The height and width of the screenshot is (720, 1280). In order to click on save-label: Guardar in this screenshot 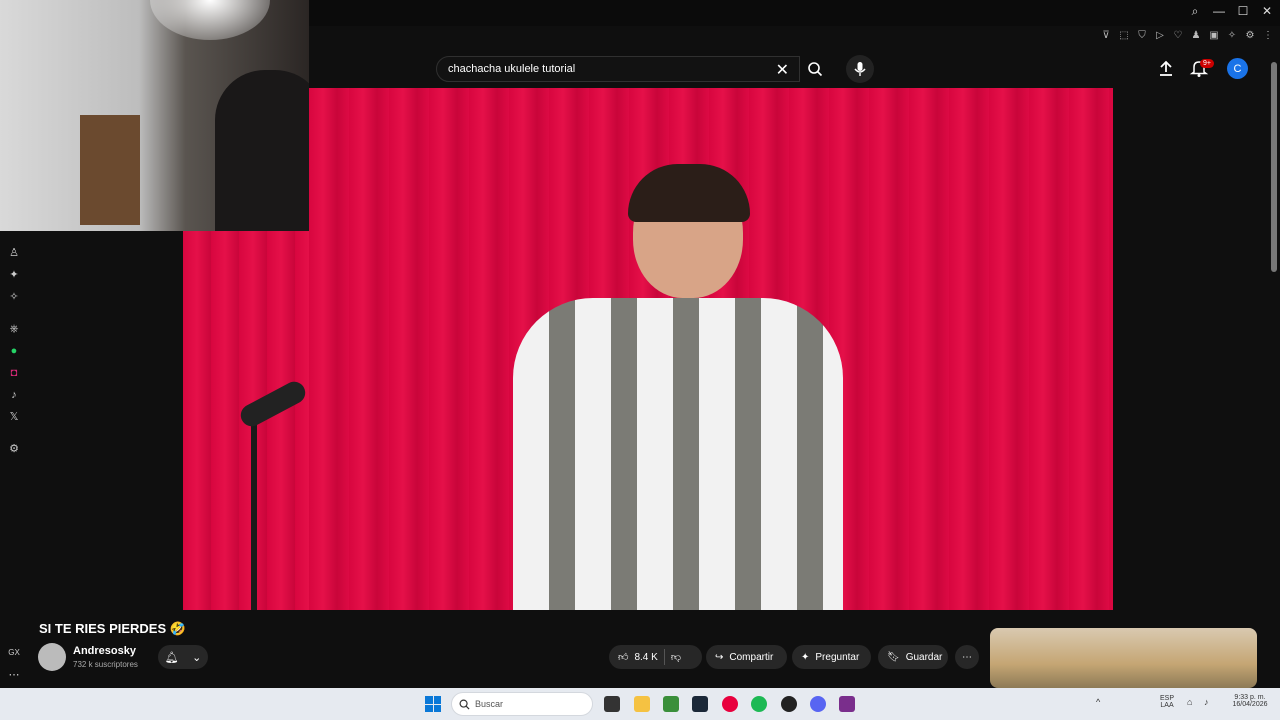, I will do `click(924, 657)`.